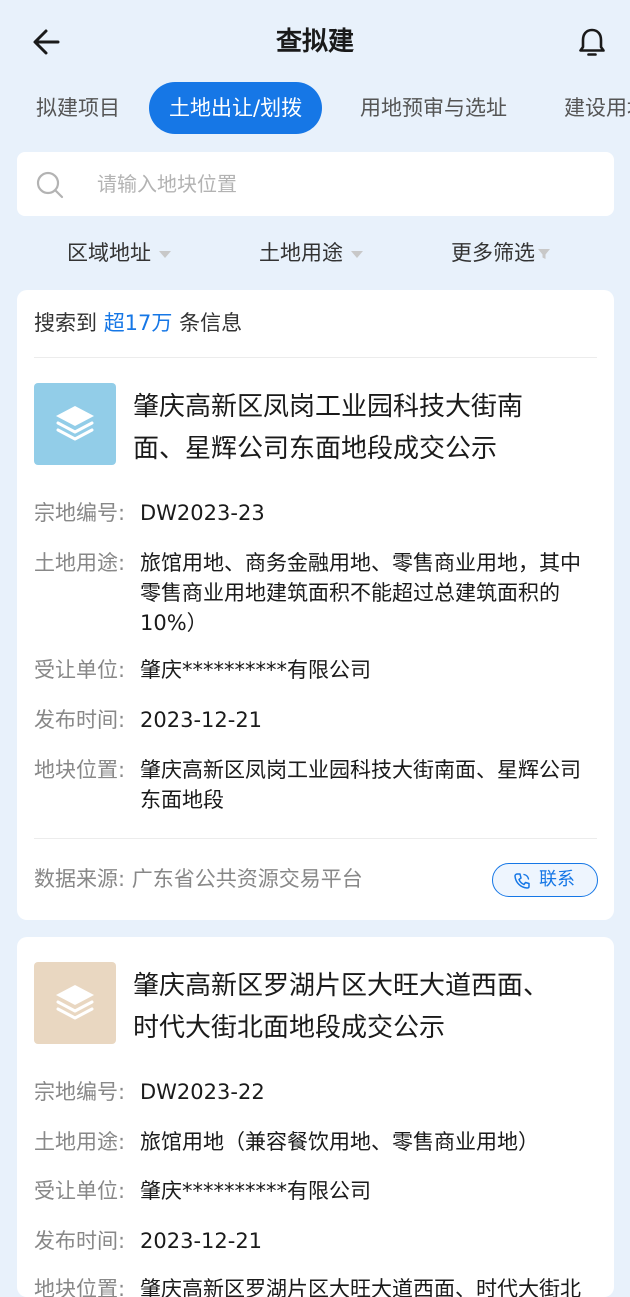 The height and width of the screenshot is (1297, 630). Describe the element at coordinates (339, 1142) in the screenshot. I see `land-use: 旅馆用地（兼容餐饮用地、零售商业用地）` at that location.